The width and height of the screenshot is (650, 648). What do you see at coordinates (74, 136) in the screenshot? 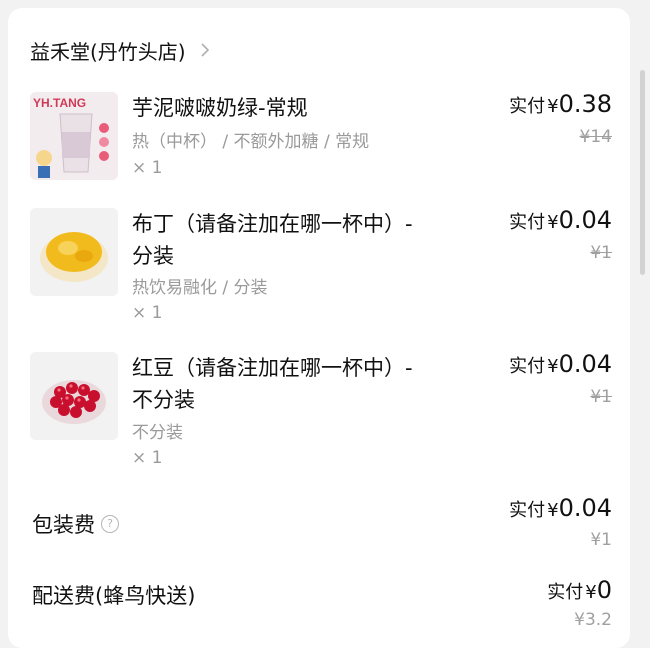
I see `product-image-taro-milk-tea: YH.TANG` at bounding box center [74, 136].